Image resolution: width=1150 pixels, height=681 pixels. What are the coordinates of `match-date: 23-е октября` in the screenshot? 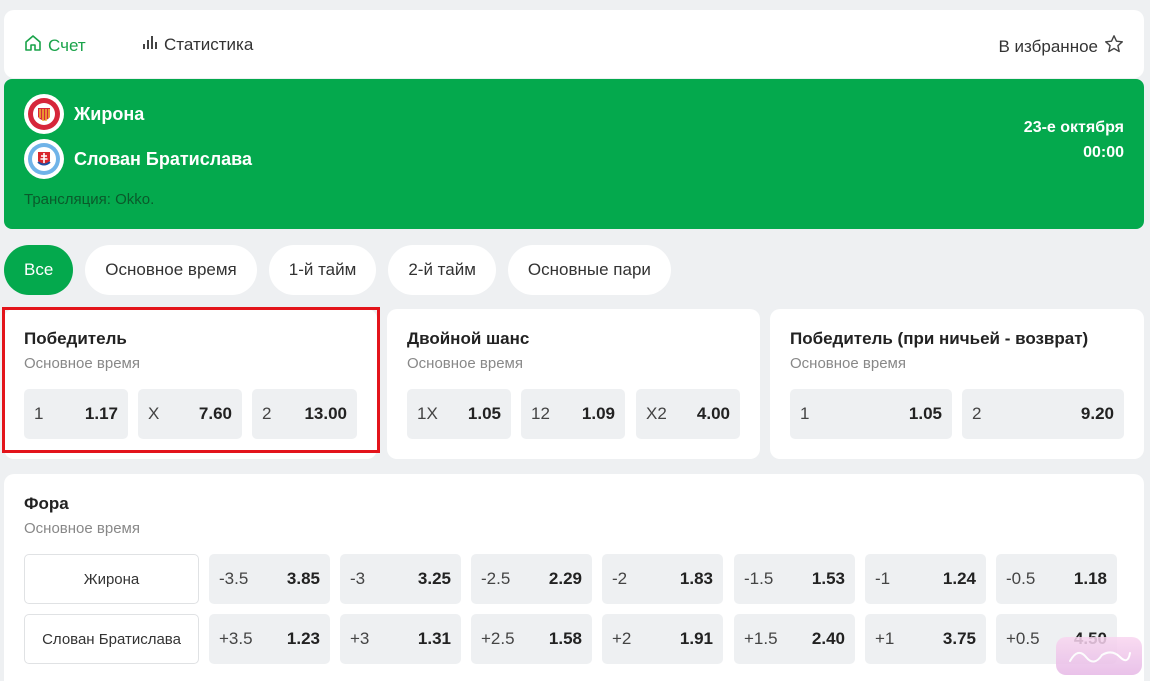 It's located at (1073, 127).